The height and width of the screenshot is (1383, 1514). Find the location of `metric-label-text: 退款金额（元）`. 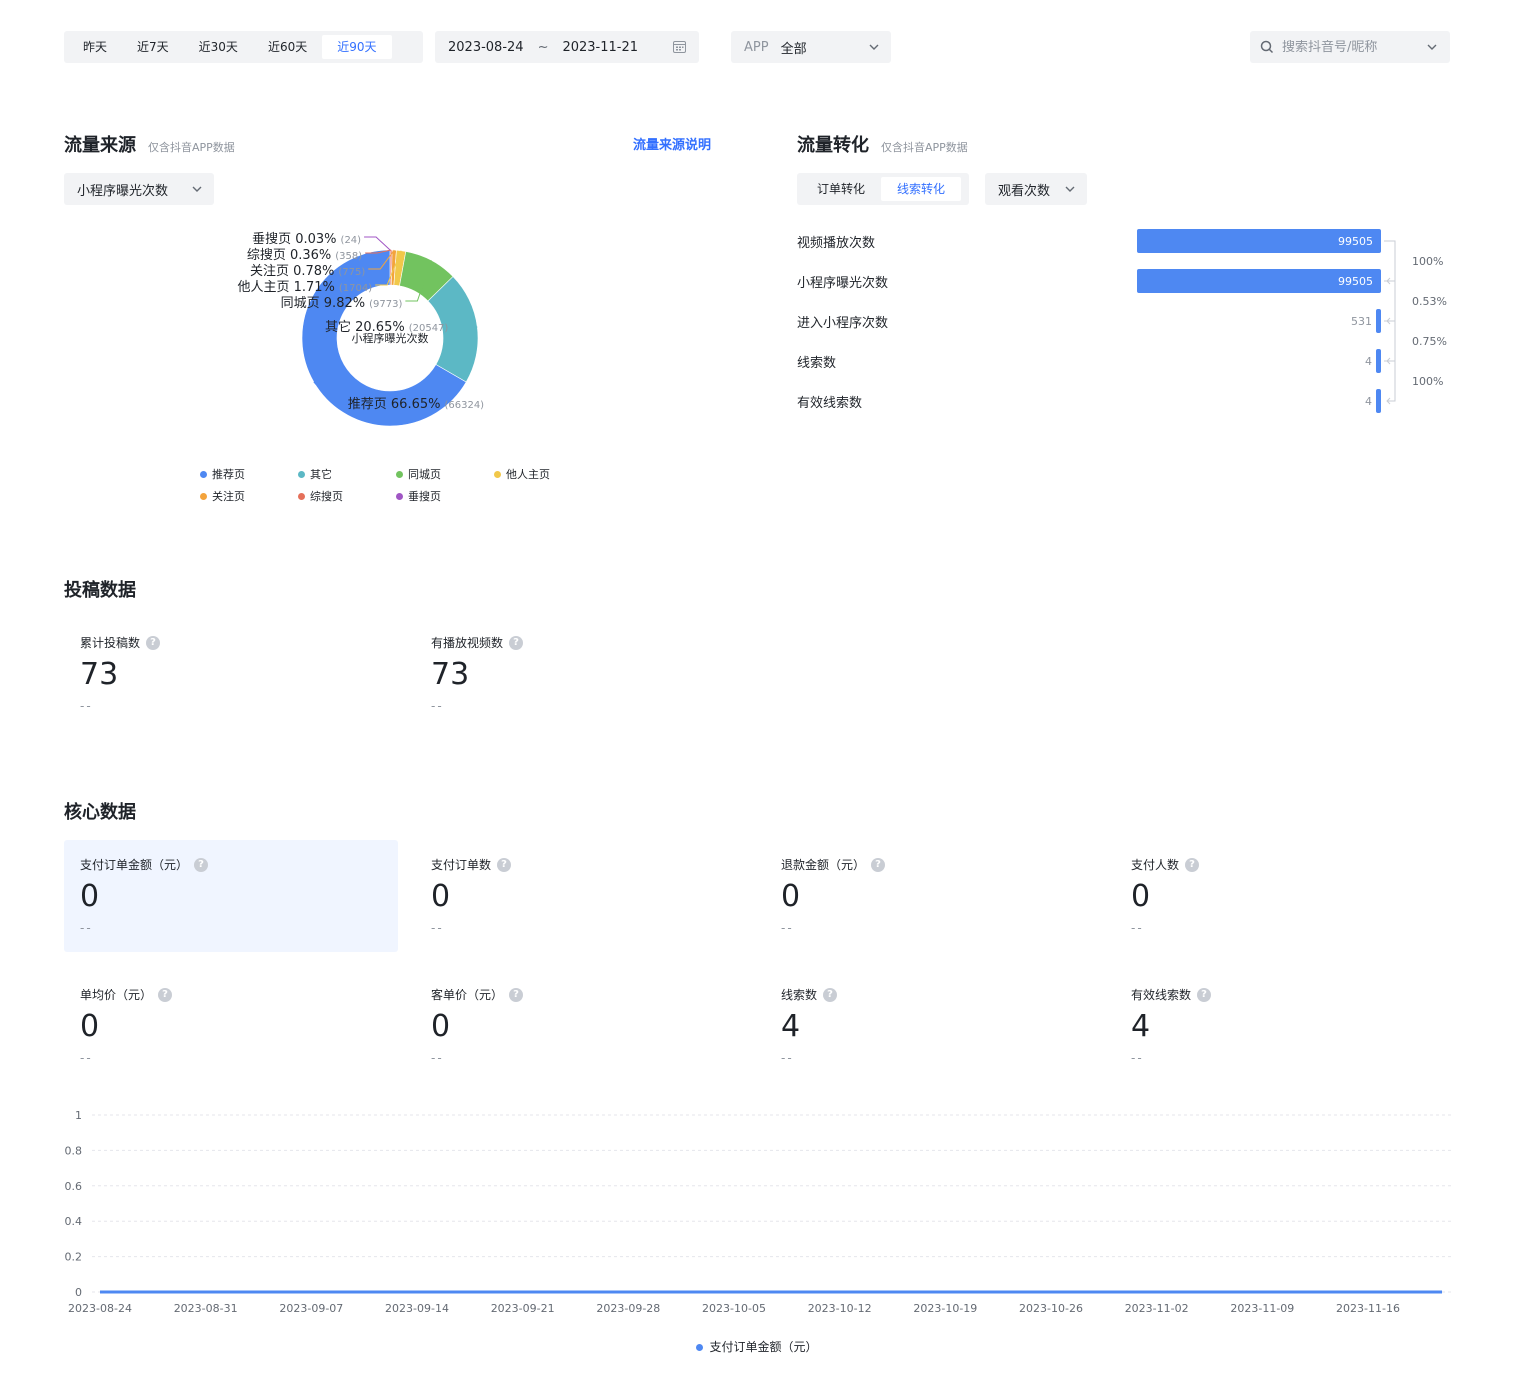

metric-label-text: 退款金额（元） is located at coordinates (823, 865).